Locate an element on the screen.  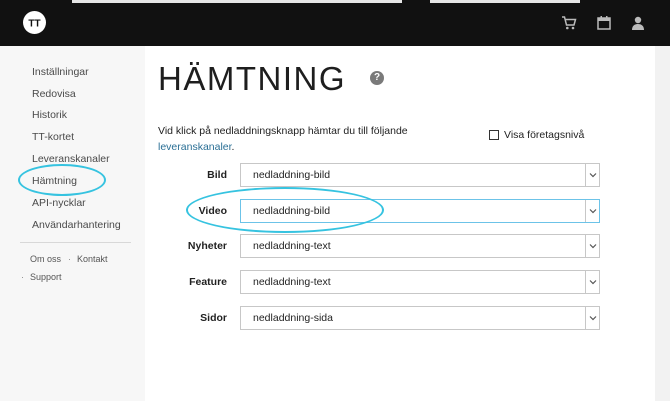
select-sidor-value: nedladdning-sida is located at coordinates (293, 318).